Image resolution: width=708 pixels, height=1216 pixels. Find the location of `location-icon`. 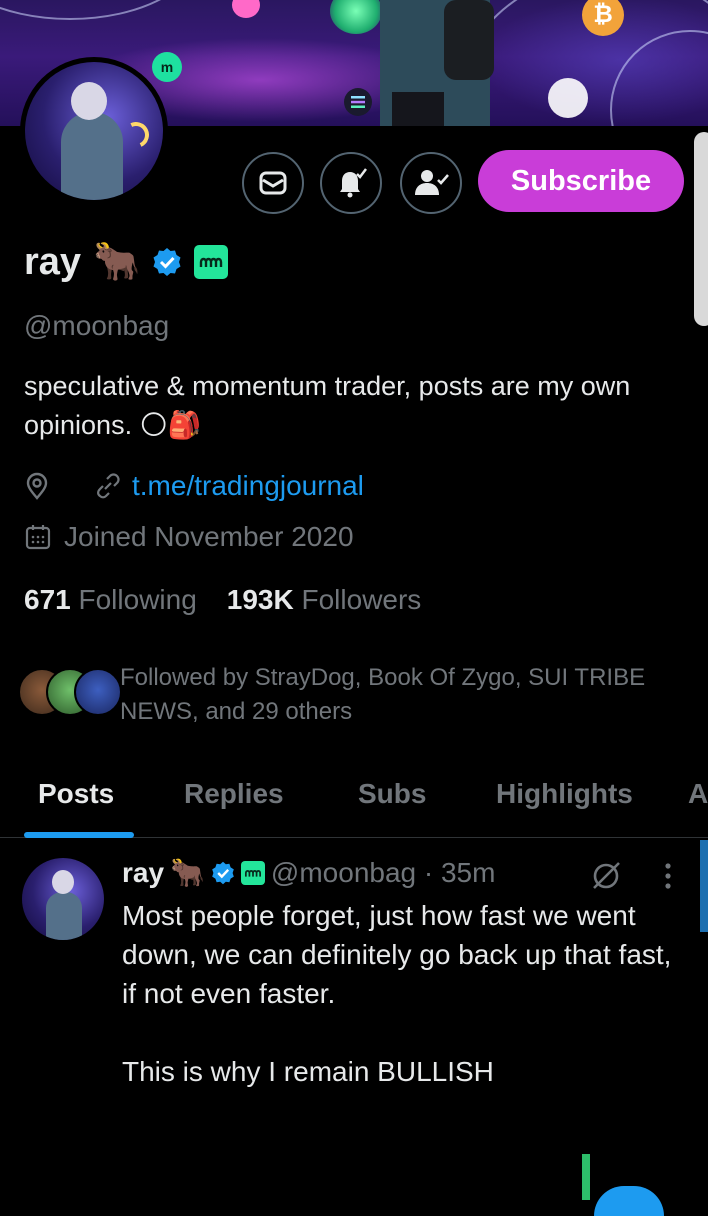

location-icon is located at coordinates (37, 486).